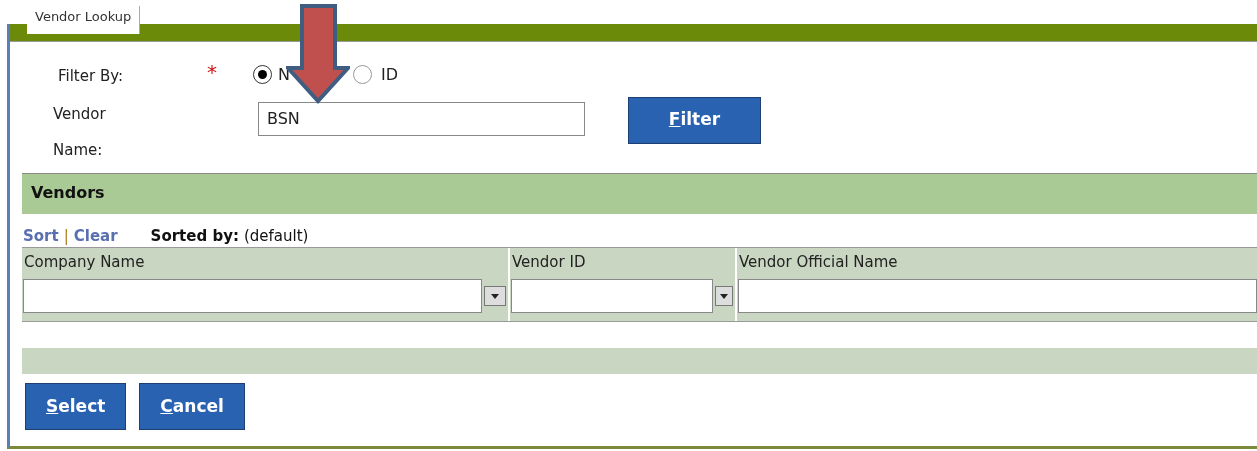  Describe the element at coordinates (194, 236) in the screenshot. I see `sorted-by-label: Sorted by:` at that location.